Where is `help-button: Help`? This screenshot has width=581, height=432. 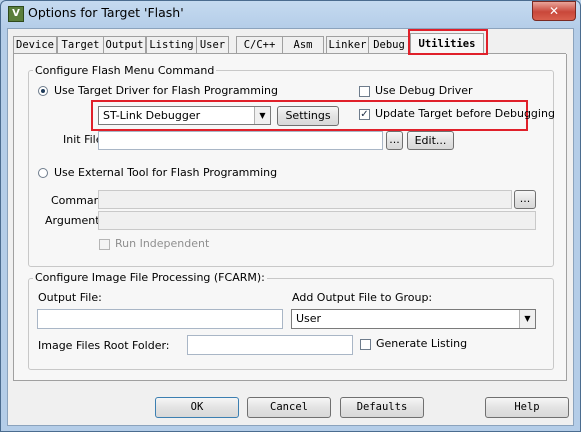 help-button: Help is located at coordinates (527, 407).